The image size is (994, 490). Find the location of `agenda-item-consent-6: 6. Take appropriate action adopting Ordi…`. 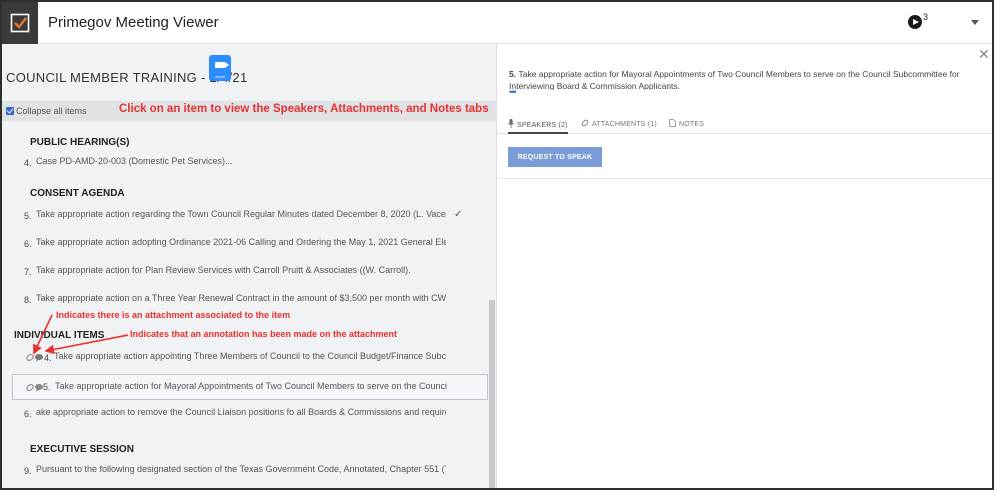

agenda-item-consent-6: 6. Take appropriate action adopting Ordi… is located at coordinates (259, 243).